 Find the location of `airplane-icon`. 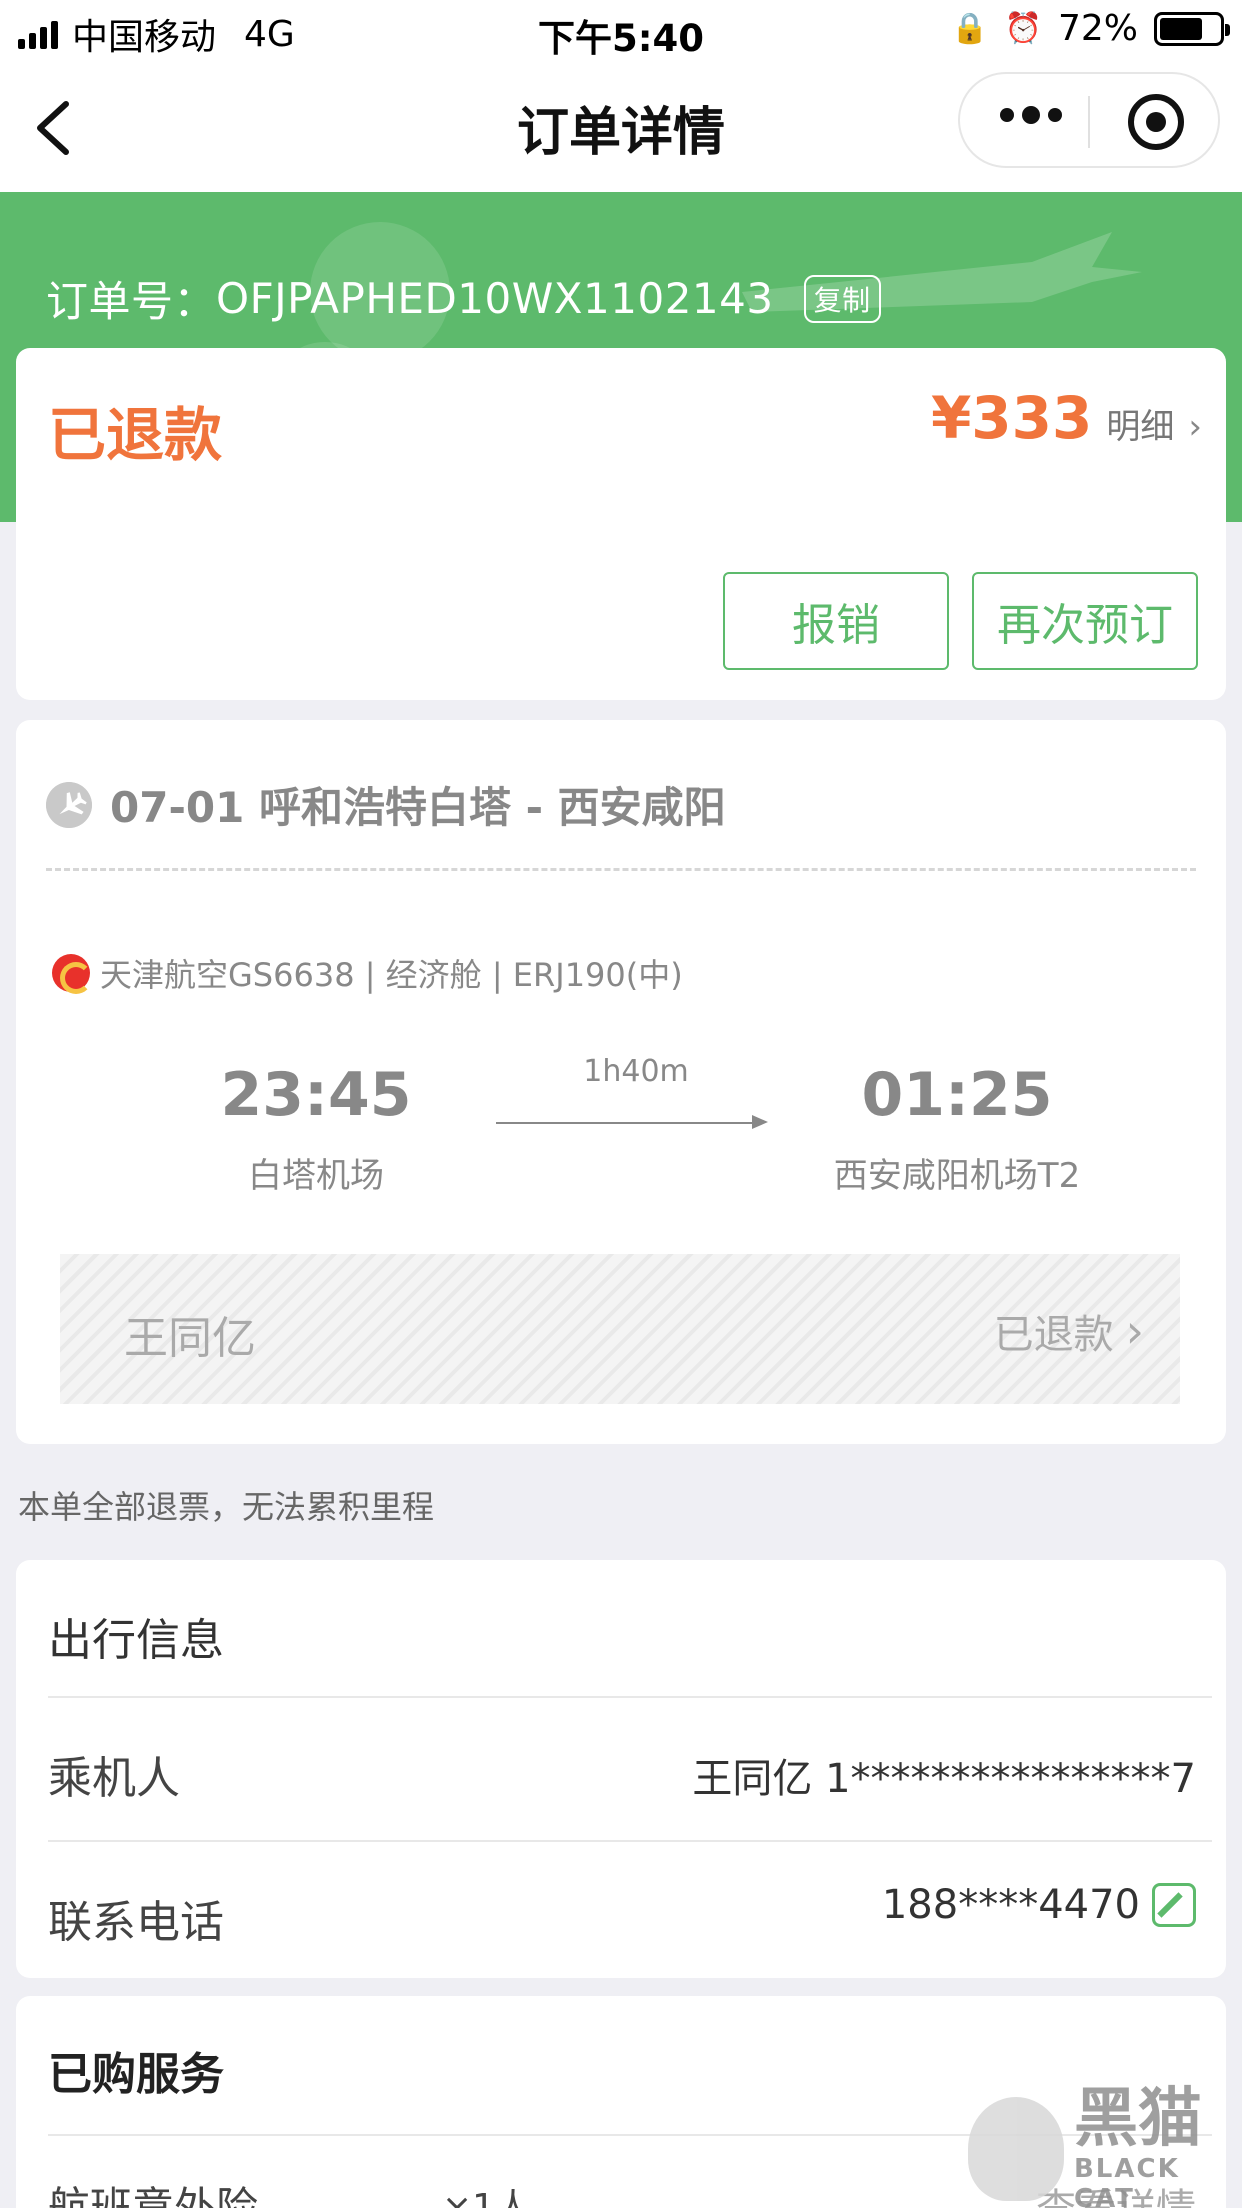

airplane-icon is located at coordinates (69, 804).